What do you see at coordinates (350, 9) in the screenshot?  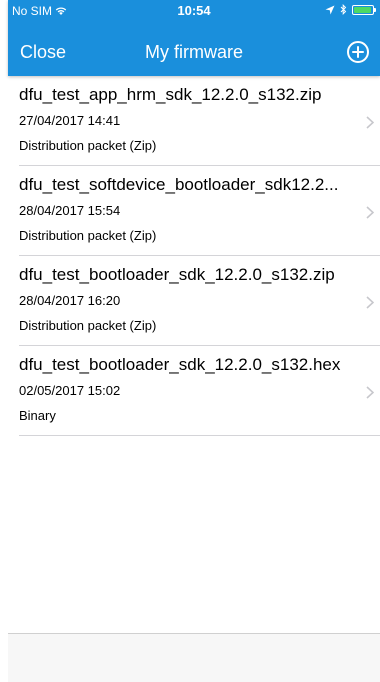 I see `status-icons` at bounding box center [350, 9].